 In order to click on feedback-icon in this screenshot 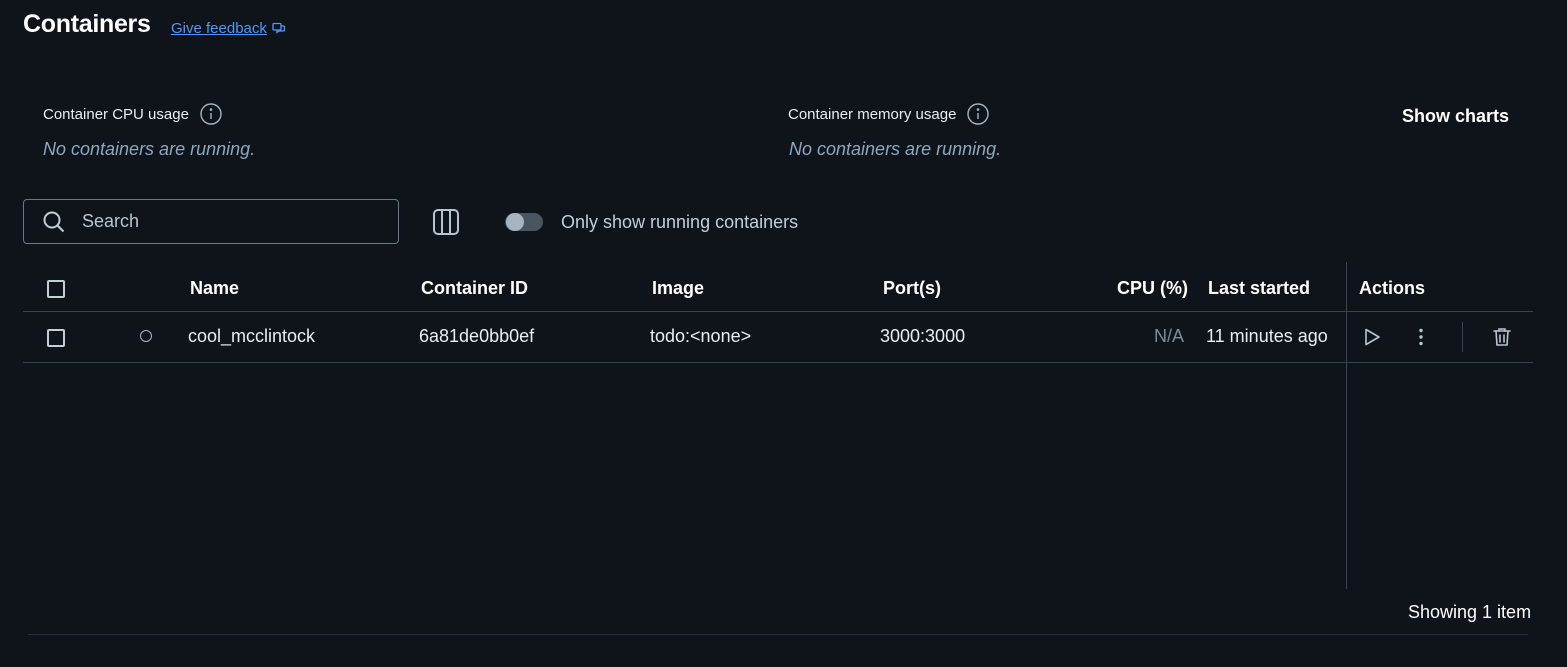, I will do `click(279, 28)`.